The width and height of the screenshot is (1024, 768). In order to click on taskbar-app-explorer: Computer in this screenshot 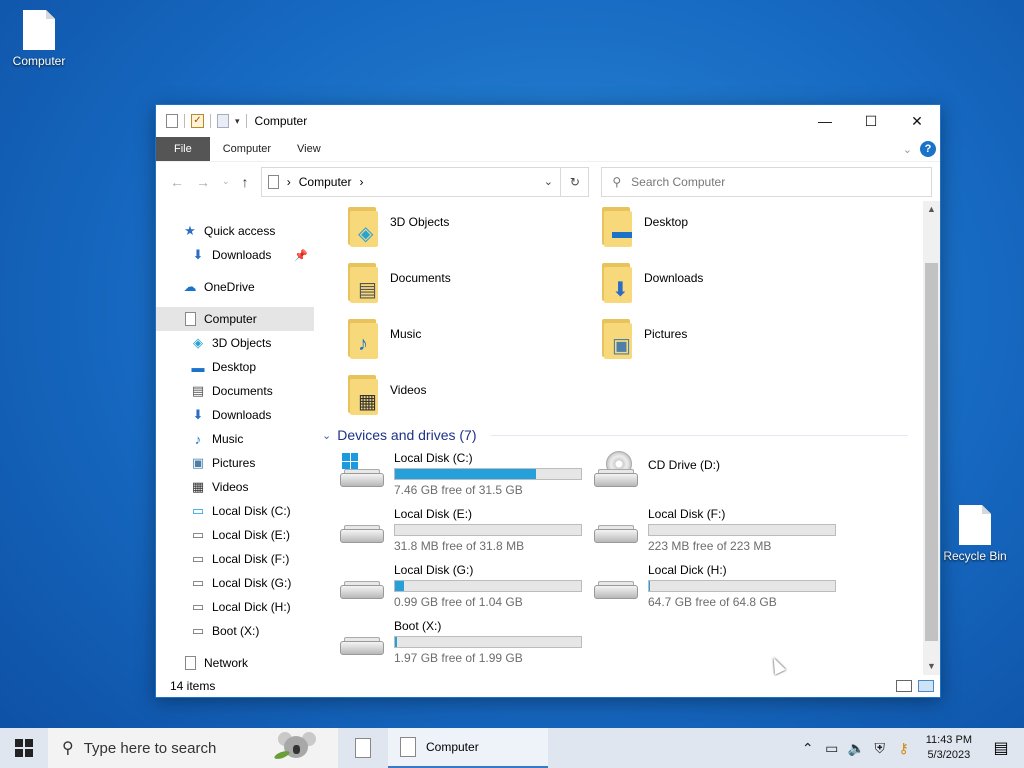, I will do `click(468, 748)`.